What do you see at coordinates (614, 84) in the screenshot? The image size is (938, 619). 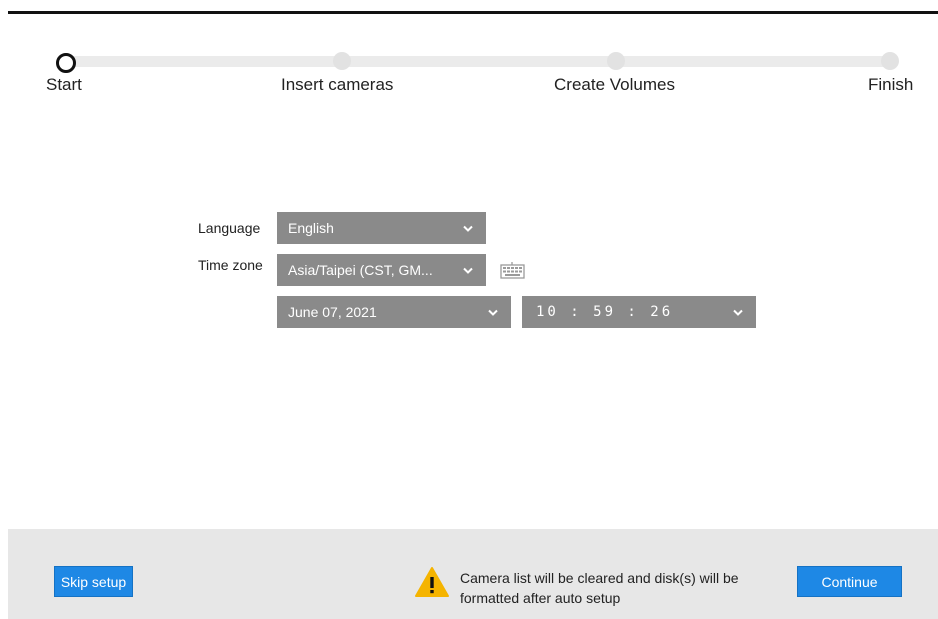 I see `step-label-create-volumes: Create Volumes` at bounding box center [614, 84].